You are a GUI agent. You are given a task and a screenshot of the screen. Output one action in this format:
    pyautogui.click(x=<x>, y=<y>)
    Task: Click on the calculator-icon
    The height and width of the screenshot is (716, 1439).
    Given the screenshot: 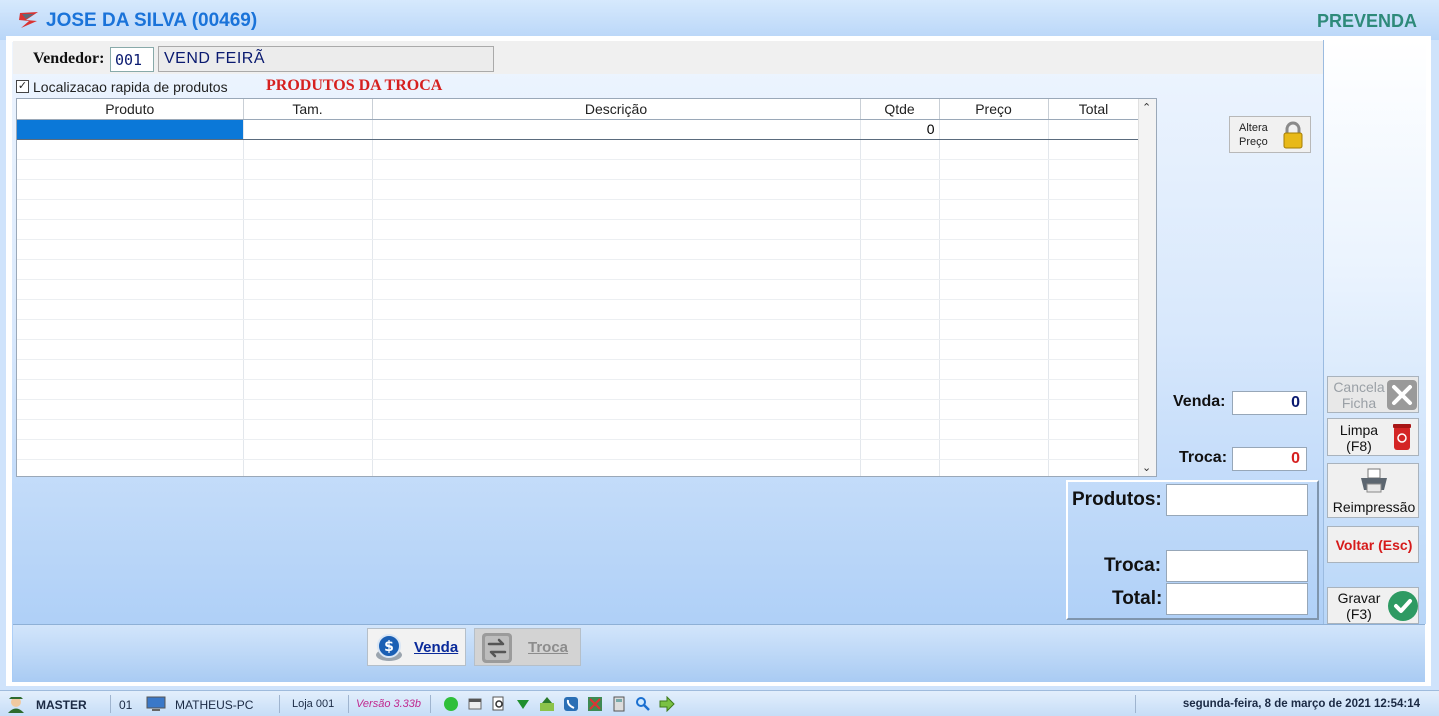 What is the action you would take?
    pyautogui.click(x=619, y=704)
    